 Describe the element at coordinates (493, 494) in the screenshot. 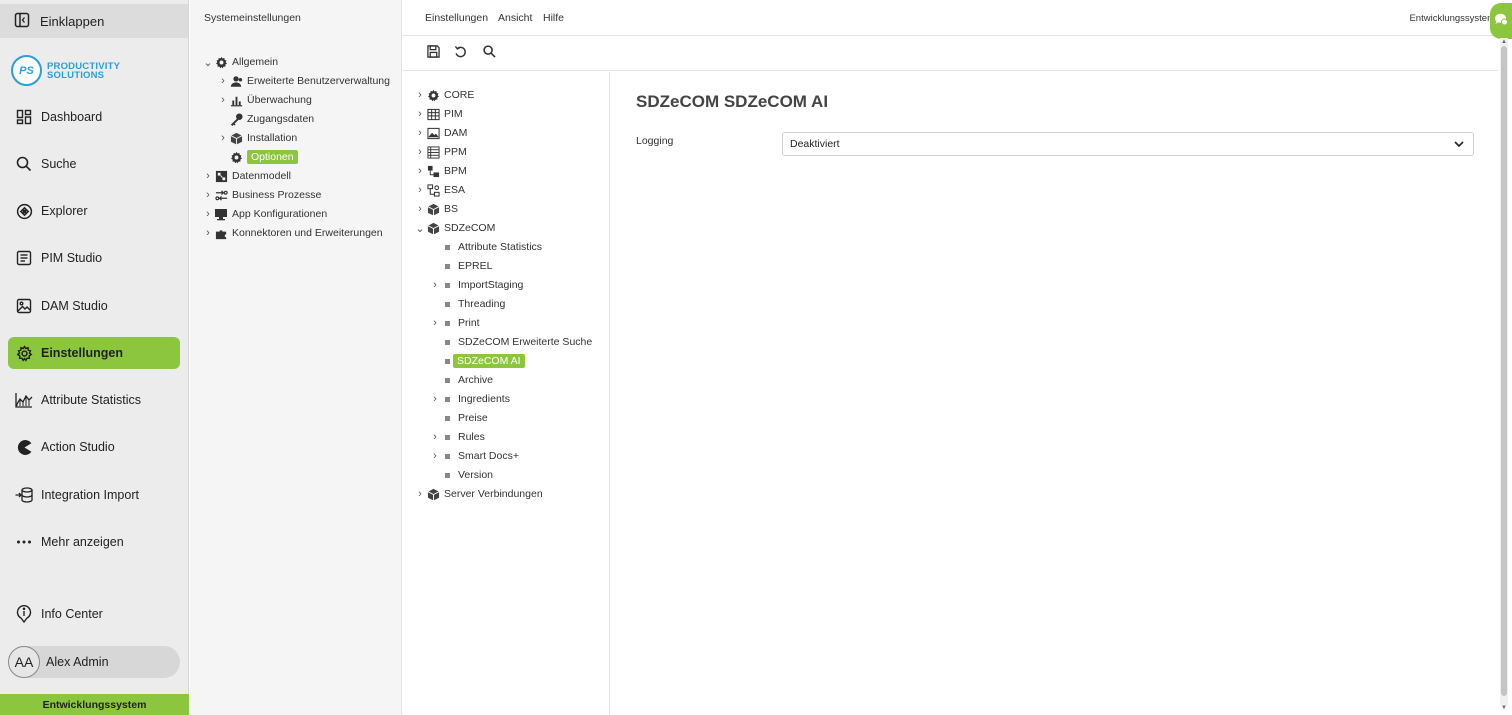

I see `tree-label: Server Verbindungen` at that location.